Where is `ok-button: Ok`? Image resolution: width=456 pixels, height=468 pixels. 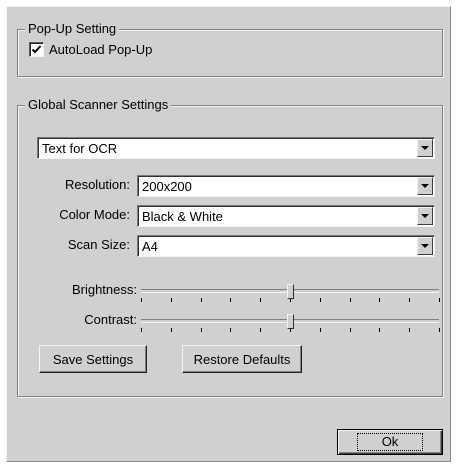
ok-button: Ok is located at coordinates (390, 442).